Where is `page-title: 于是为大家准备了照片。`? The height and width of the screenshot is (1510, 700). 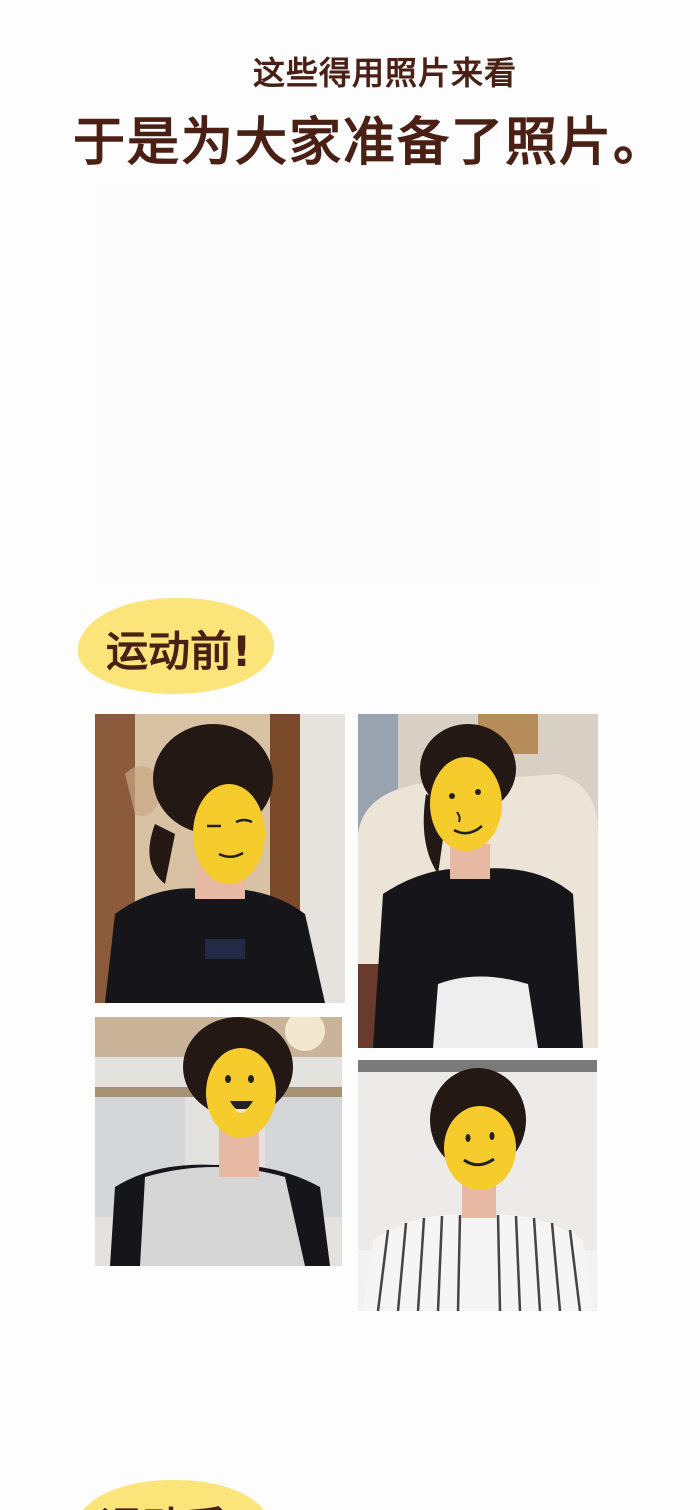 page-title: 于是为大家准备了照片。 is located at coordinates (369, 143).